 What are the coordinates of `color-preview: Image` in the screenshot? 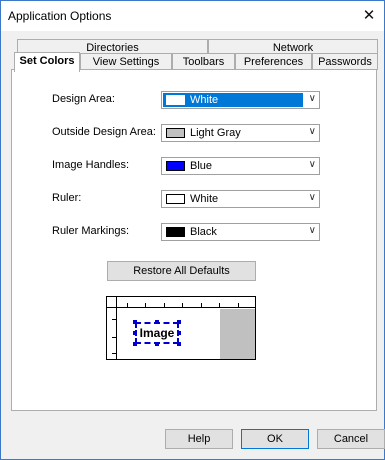 It's located at (181, 328).